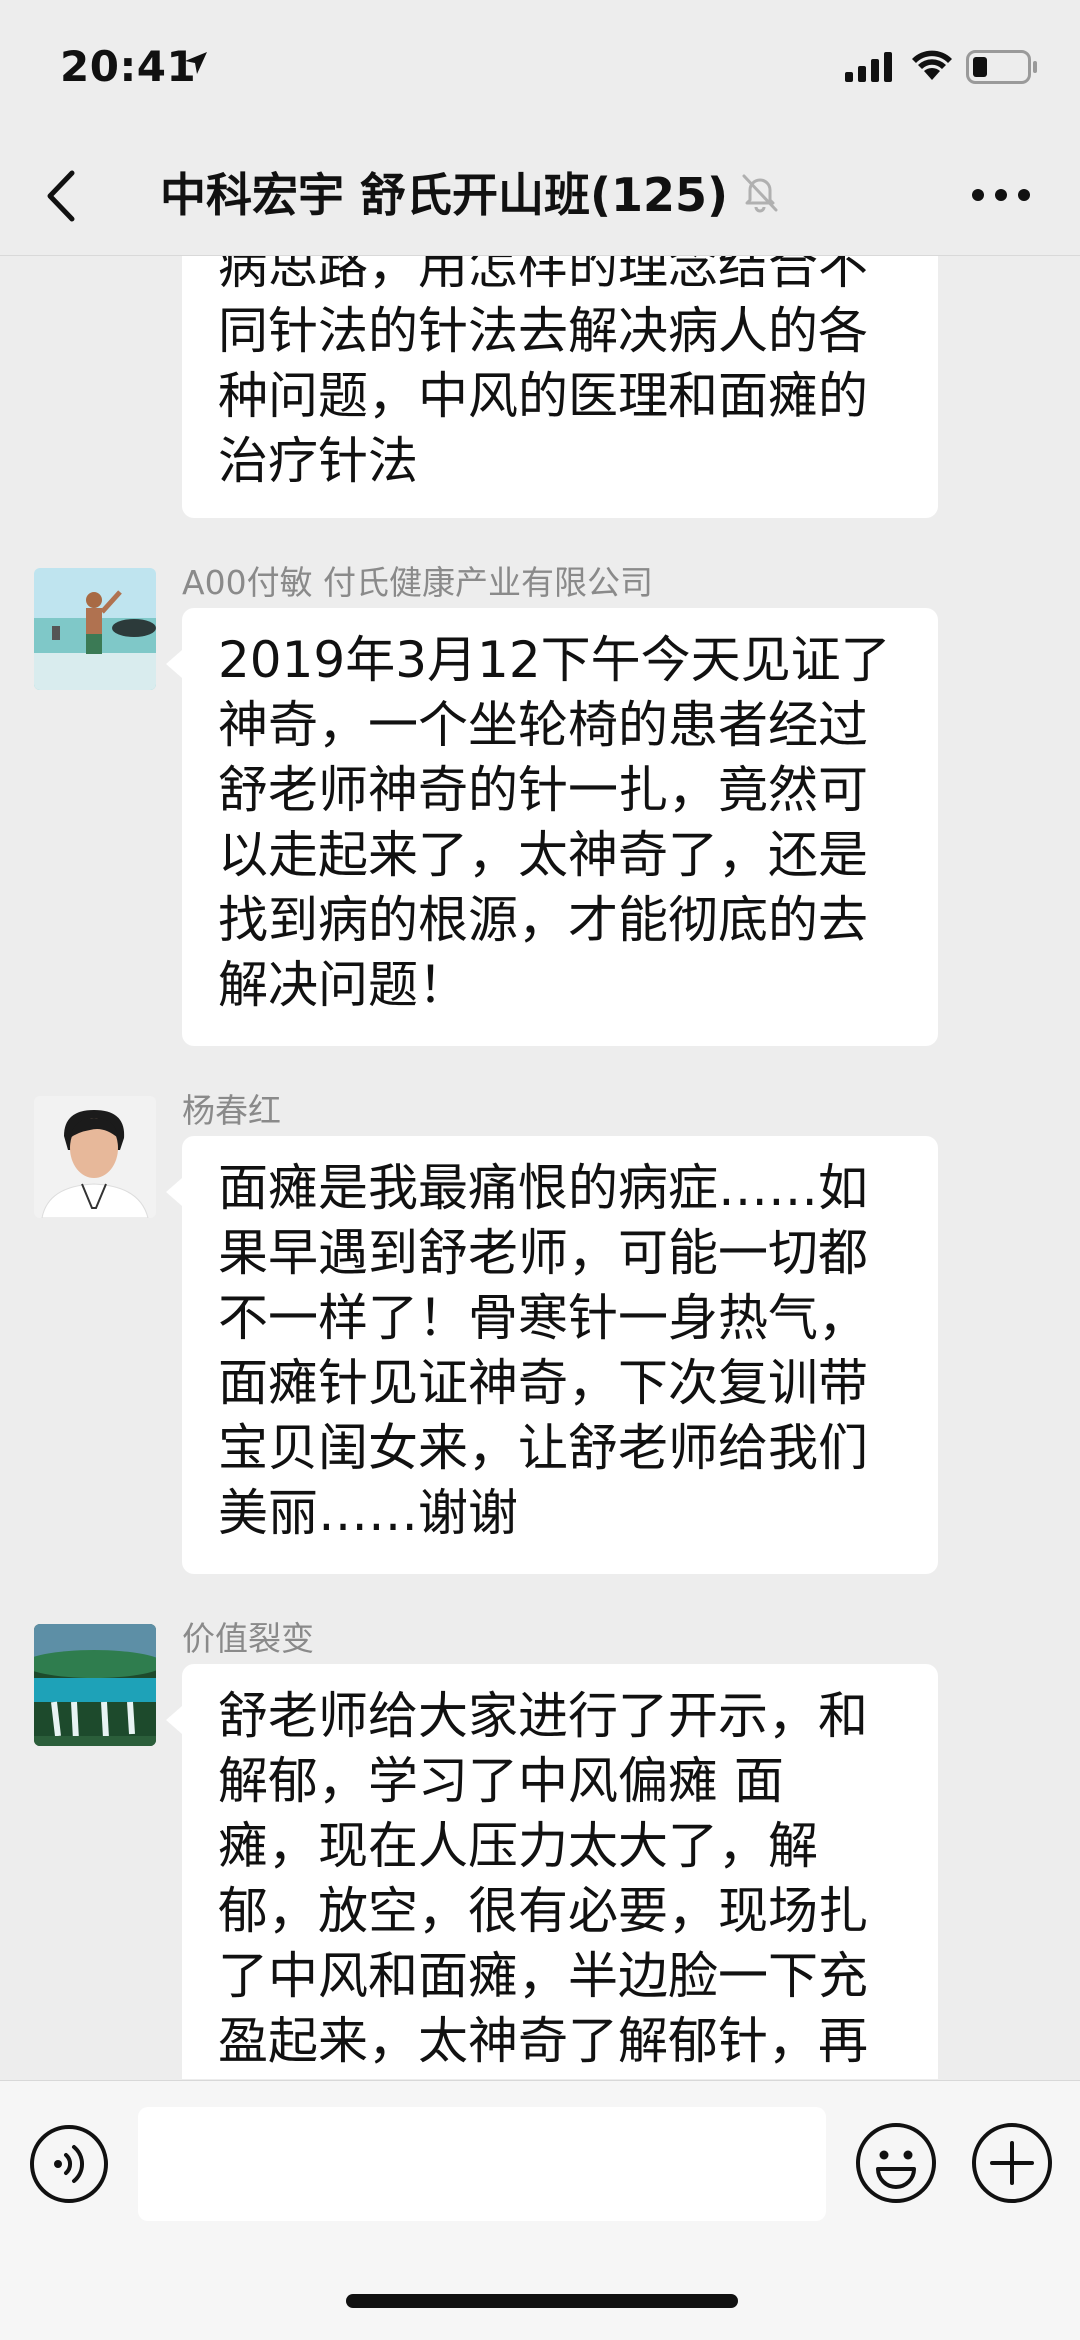  I want to click on message-line: 瘫，现在人压力太大了，解, so click(518, 1846).